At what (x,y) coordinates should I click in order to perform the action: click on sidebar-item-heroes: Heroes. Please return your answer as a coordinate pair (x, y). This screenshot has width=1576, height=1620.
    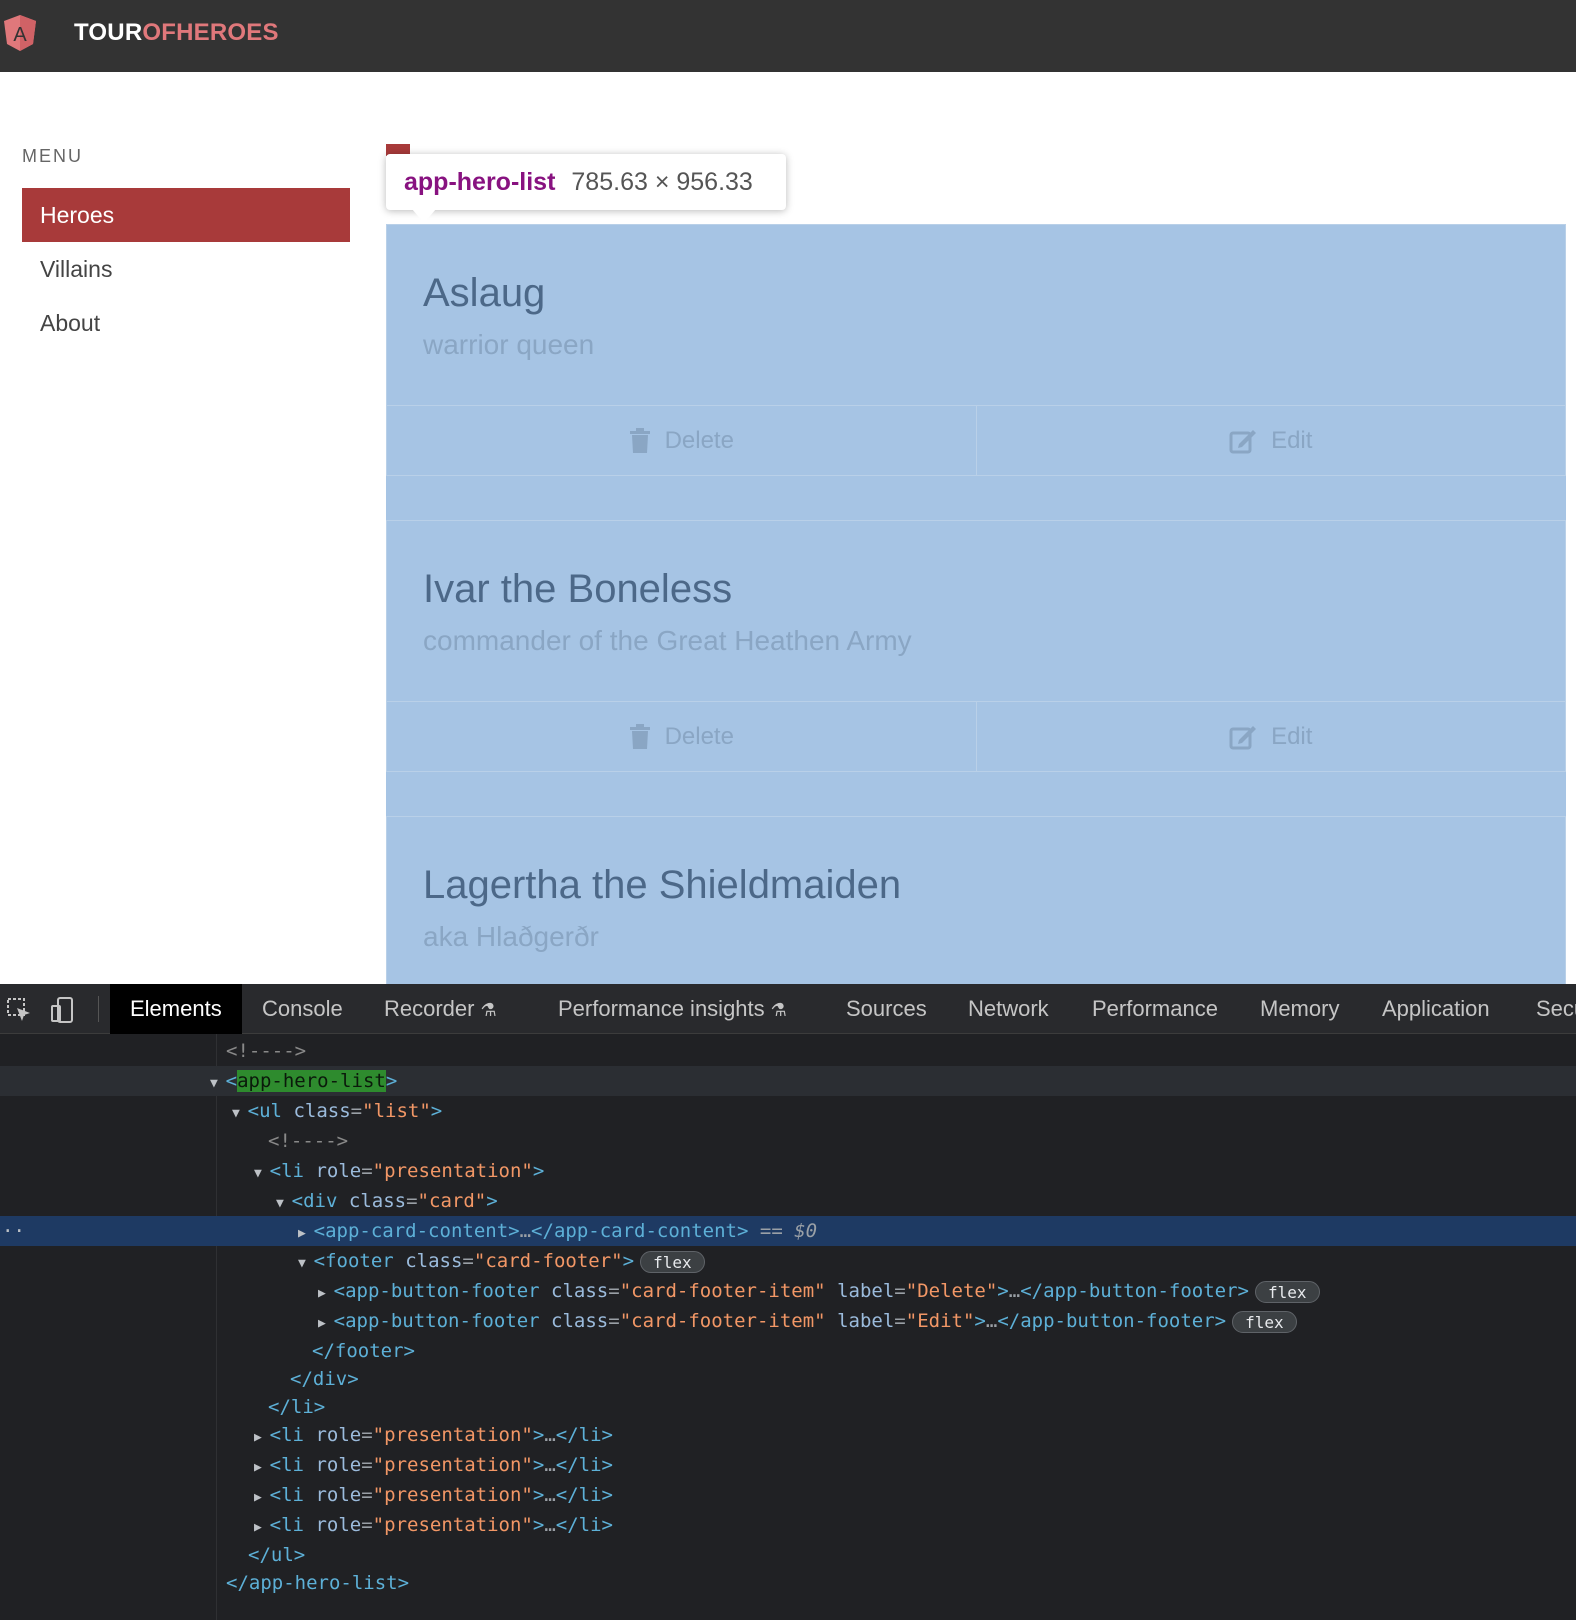
    Looking at the image, I should click on (186, 215).